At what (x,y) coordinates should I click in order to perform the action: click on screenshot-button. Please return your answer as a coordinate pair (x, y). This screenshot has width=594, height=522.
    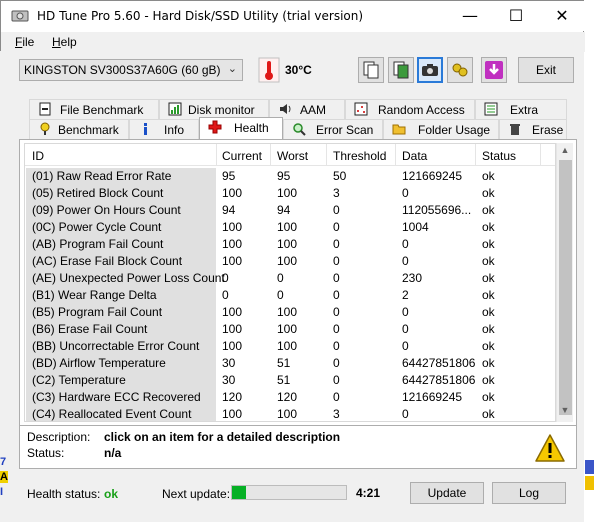
    Looking at the image, I should click on (430, 70).